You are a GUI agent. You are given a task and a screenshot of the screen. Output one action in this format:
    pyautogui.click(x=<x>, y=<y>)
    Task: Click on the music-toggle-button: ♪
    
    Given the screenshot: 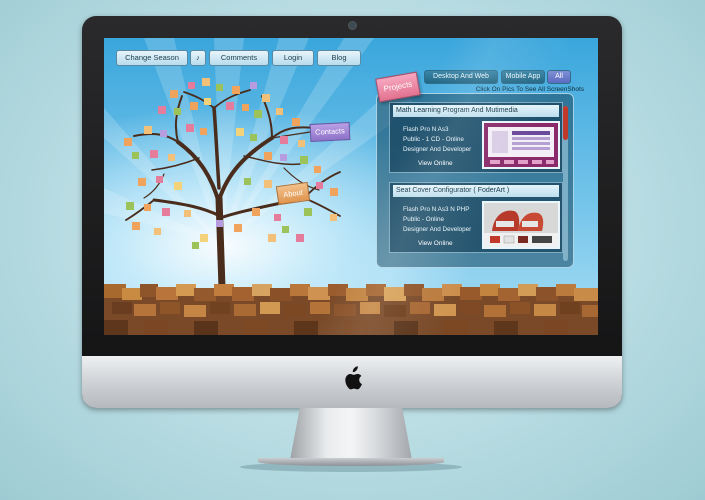 What is the action you would take?
    pyautogui.click(x=198, y=58)
    